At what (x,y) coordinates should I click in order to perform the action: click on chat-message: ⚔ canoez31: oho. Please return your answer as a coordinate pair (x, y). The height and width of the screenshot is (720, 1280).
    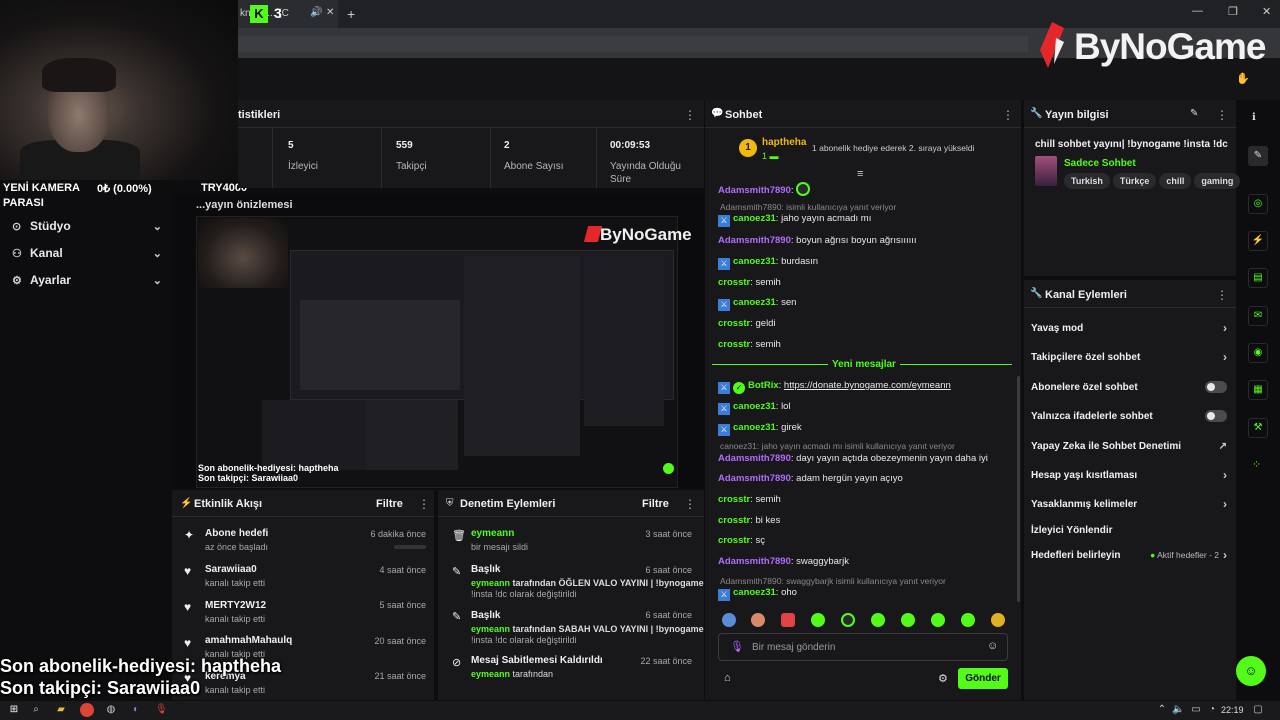
    Looking at the image, I should click on (757, 594).